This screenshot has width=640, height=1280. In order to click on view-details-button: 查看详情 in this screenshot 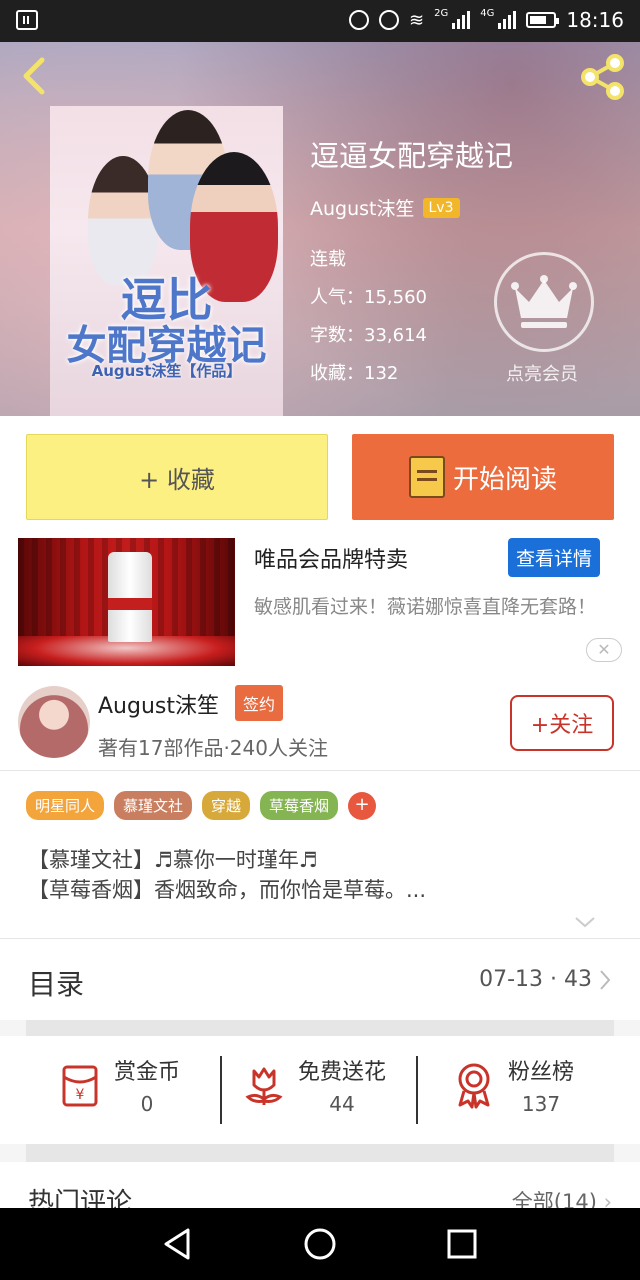, I will do `click(554, 557)`.